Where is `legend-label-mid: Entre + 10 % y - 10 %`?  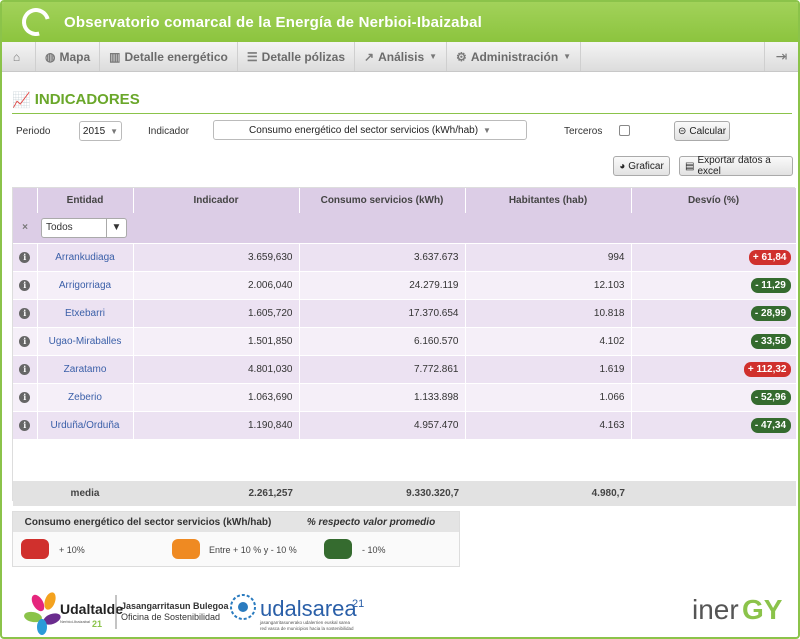
legend-label-mid: Entre + 10 % y - 10 % is located at coordinates (253, 550).